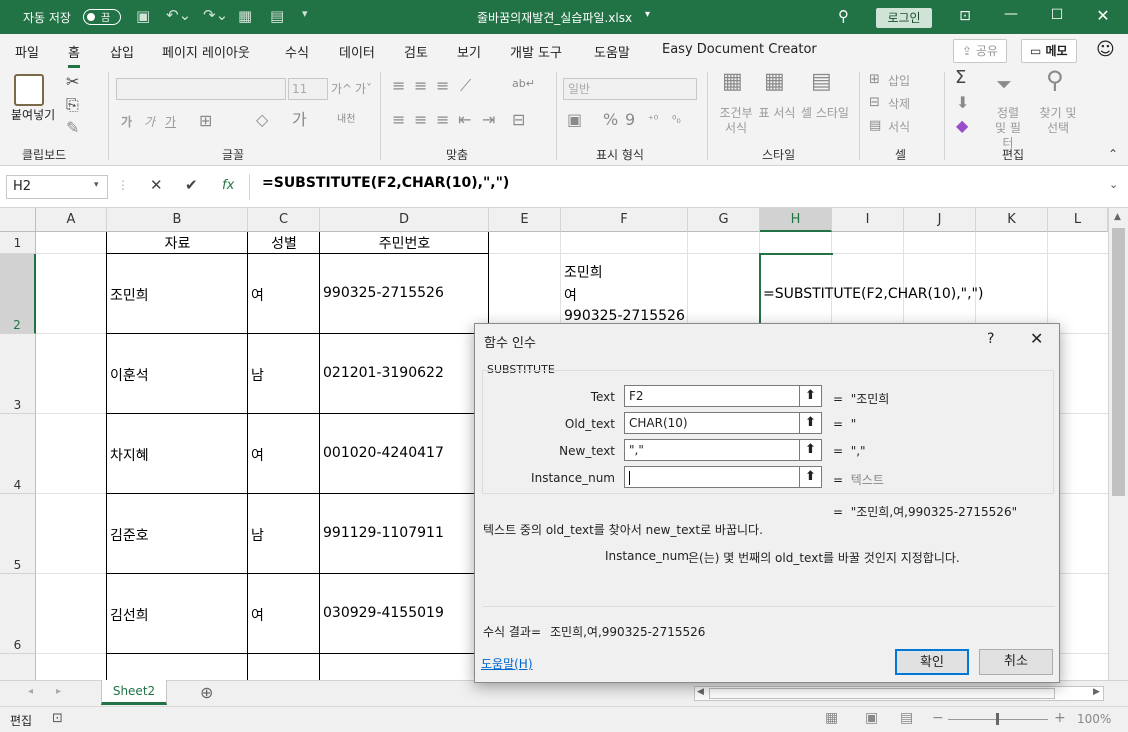 This screenshot has height=732, width=1128. What do you see at coordinates (899, 693) in the screenshot?
I see `horizontal-scrollbar: ◀ ▶` at bounding box center [899, 693].